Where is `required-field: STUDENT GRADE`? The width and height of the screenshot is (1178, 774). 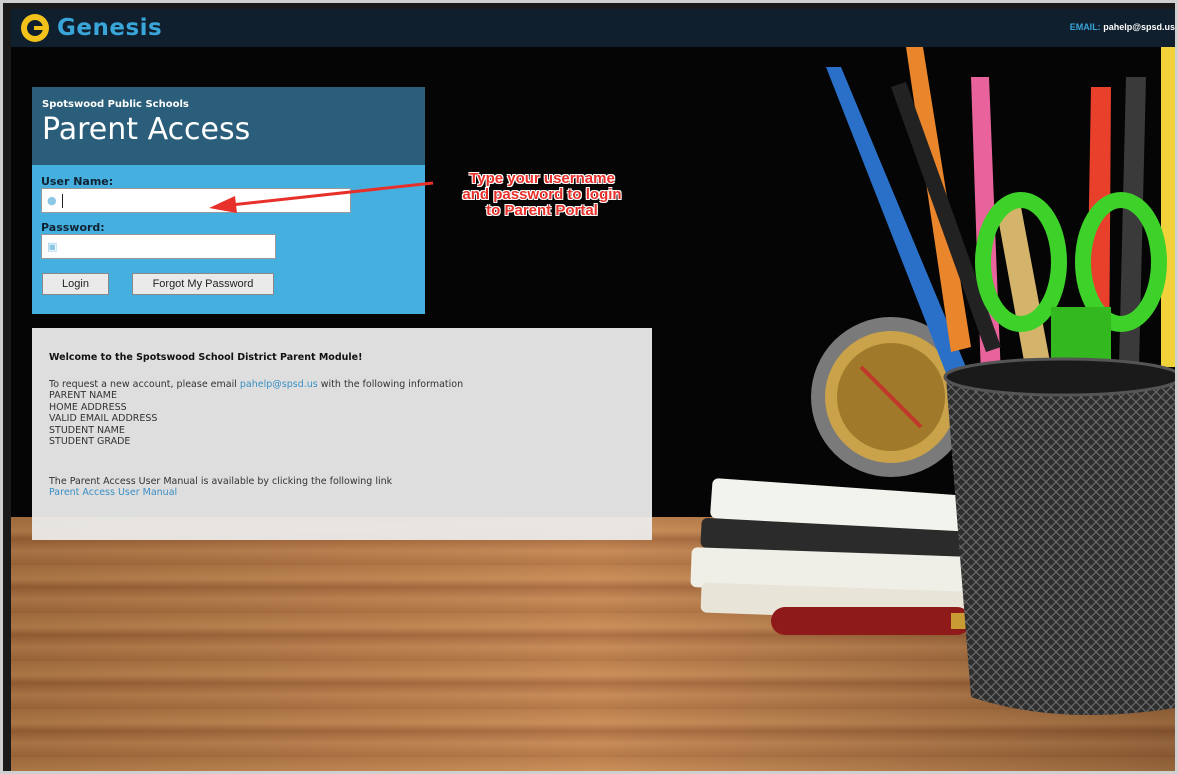
required-field: STUDENT GRADE is located at coordinates (90, 441).